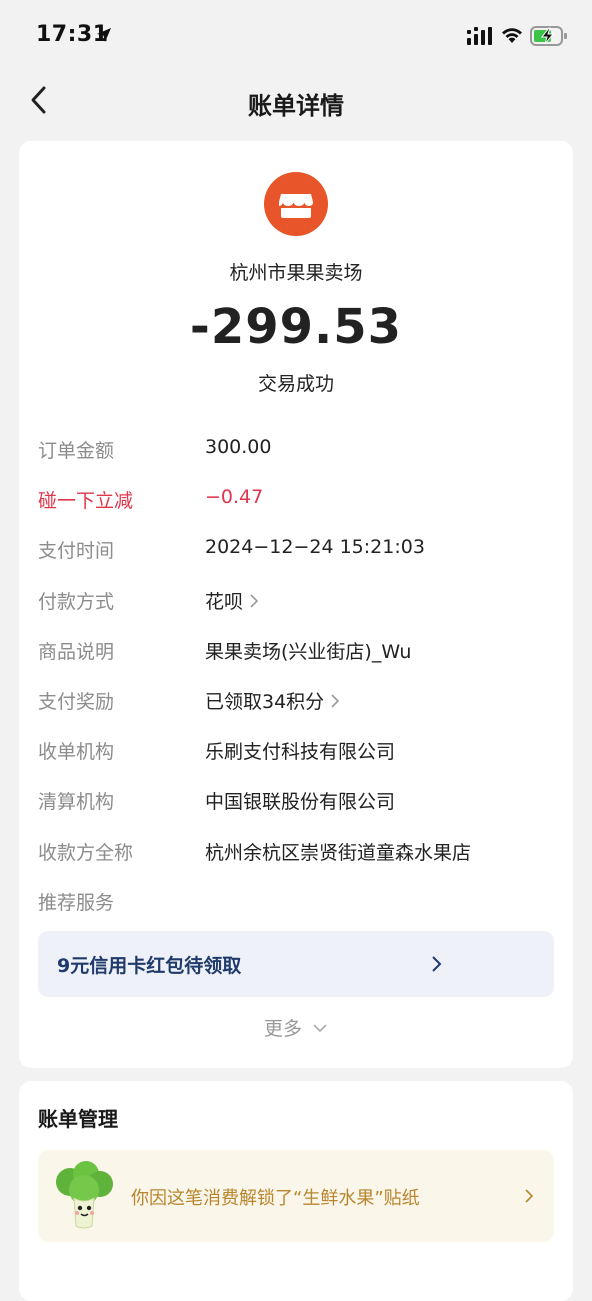  I want to click on transaction-amount: -299.53, so click(296, 327).